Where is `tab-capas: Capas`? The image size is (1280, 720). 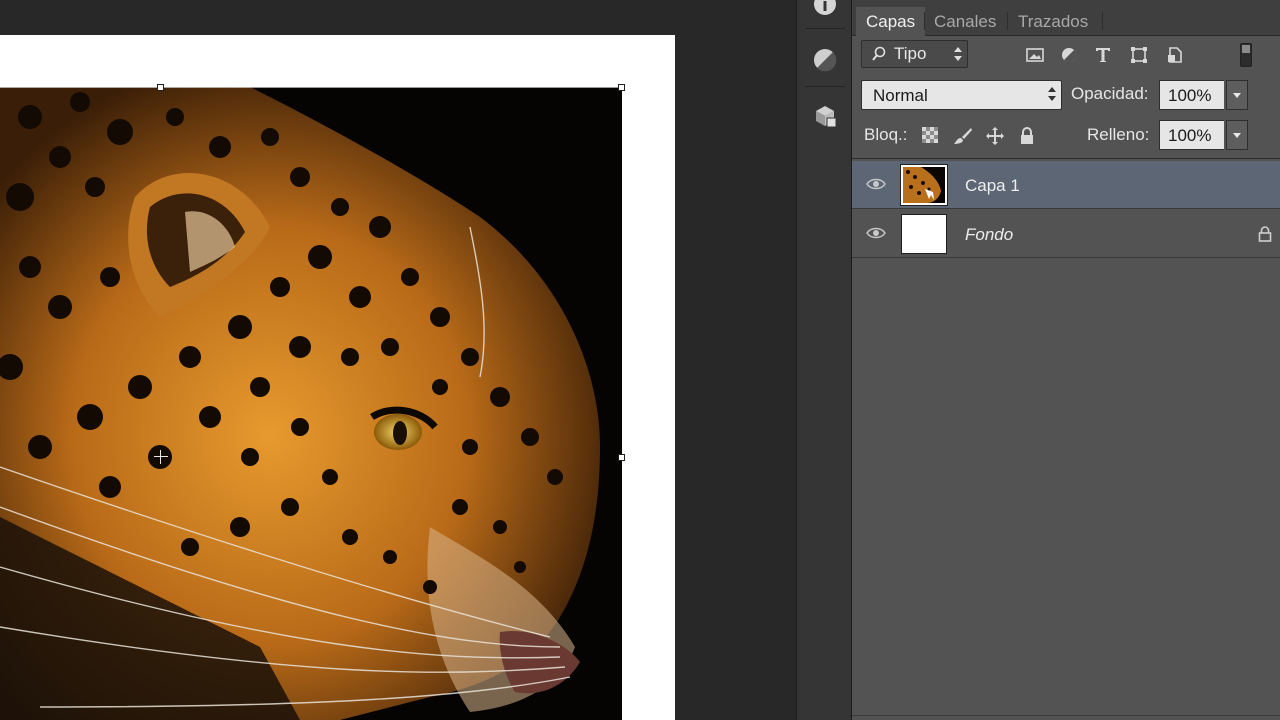
tab-capas: Capas is located at coordinates (891, 21).